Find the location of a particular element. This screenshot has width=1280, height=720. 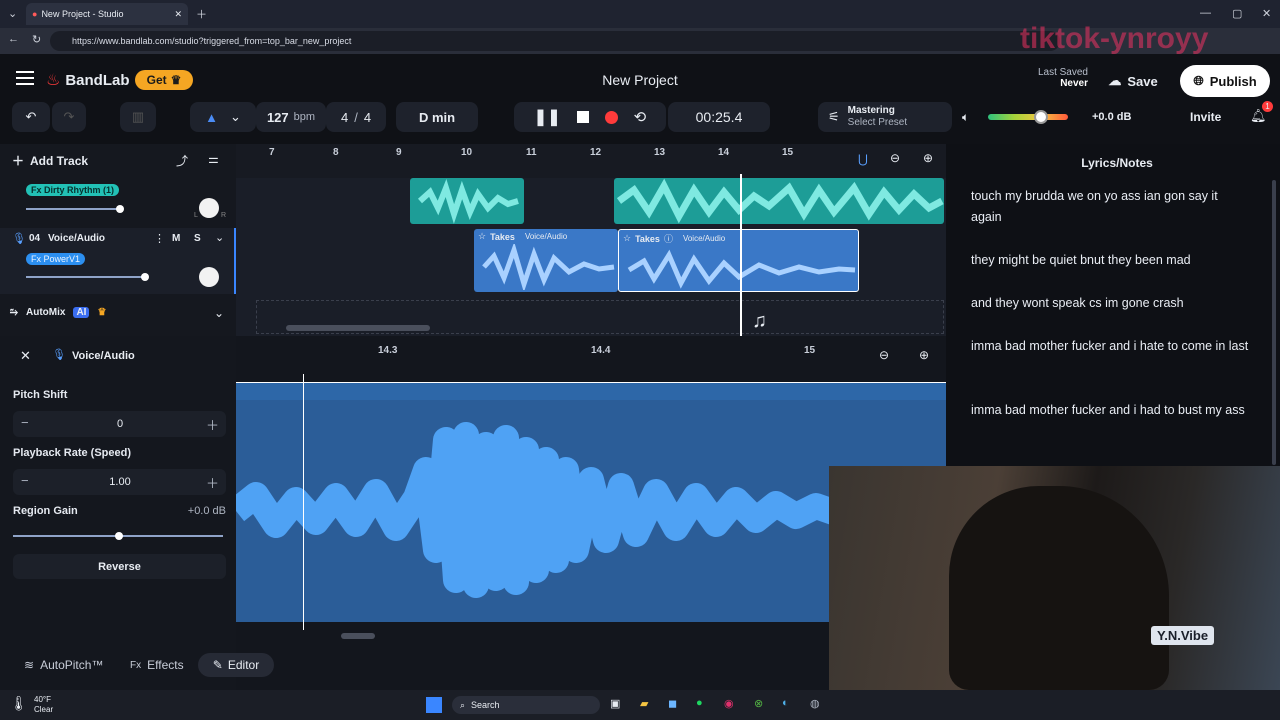

playhead is located at coordinates (741, 255).